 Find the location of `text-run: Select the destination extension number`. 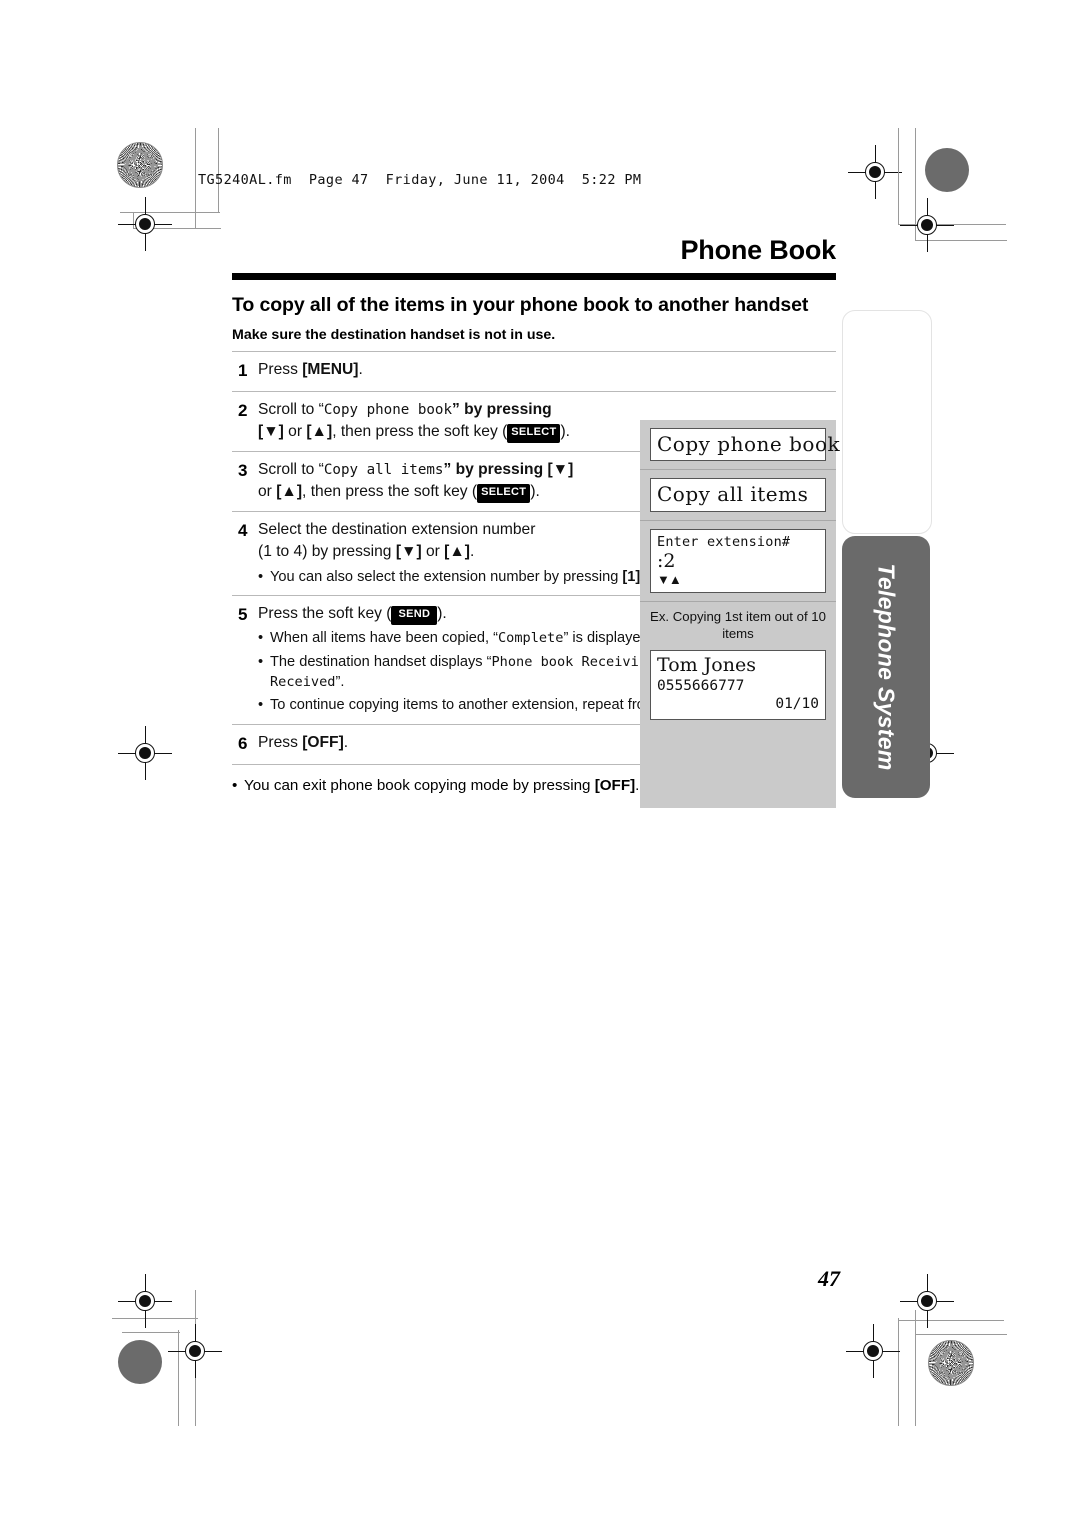

text-run: Select the destination extension number is located at coordinates (397, 530).